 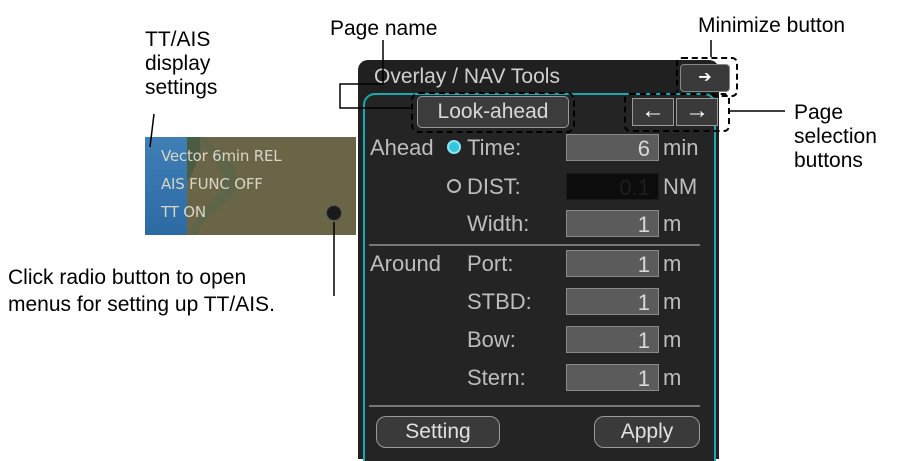 What do you see at coordinates (835, 136) in the screenshot?
I see `page-selection-callout: Page selection buttons` at bounding box center [835, 136].